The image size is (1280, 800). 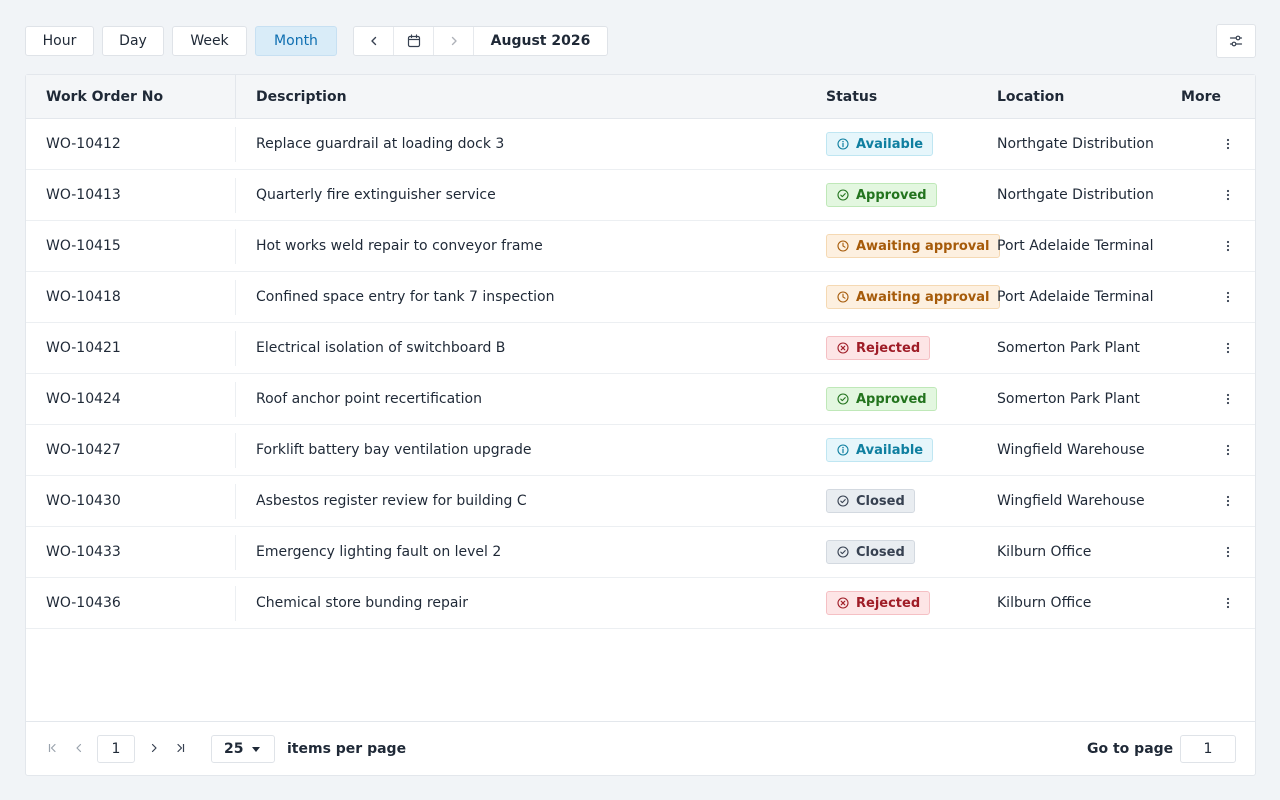 I want to click on next-page-button, so click(x=154, y=748).